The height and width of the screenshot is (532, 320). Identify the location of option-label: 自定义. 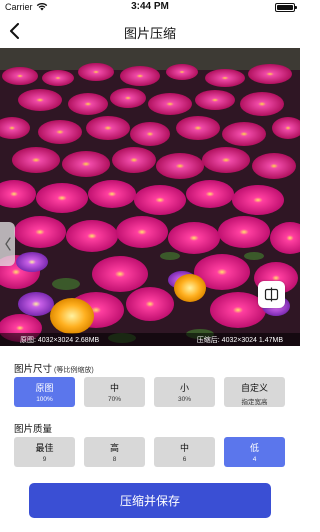
(254, 388).